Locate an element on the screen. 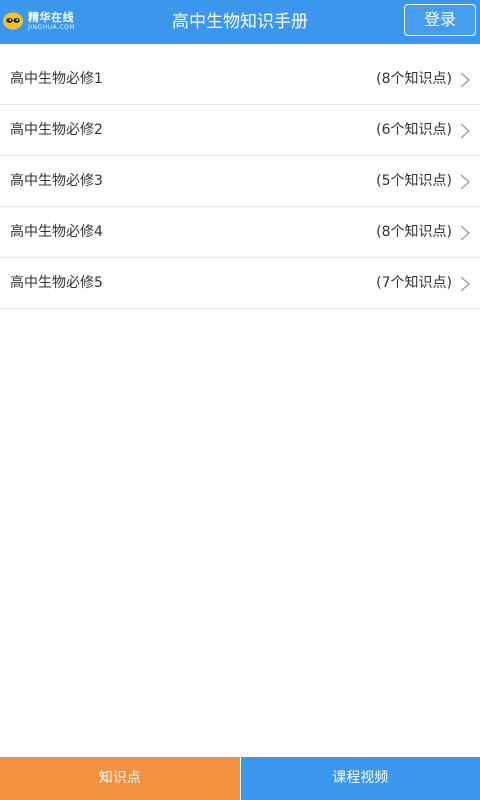  list-item-label: 高中生物必修2 is located at coordinates (56, 130).